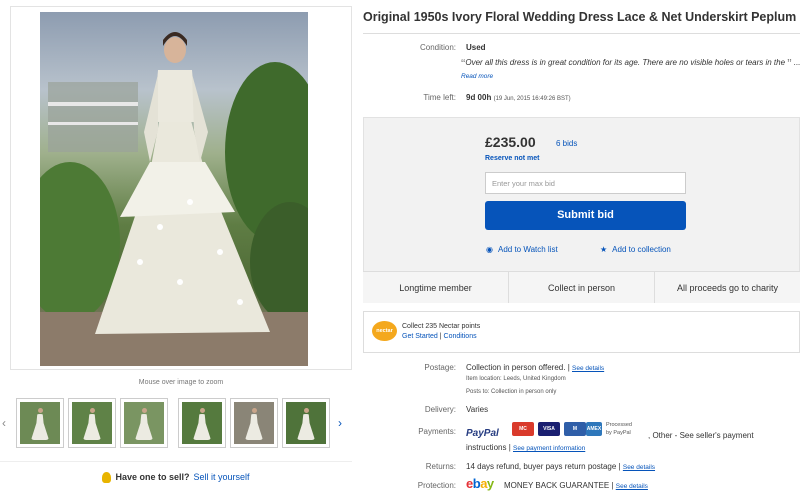  What do you see at coordinates (440, 367) in the screenshot?
I see `postage-label: Postage:` at bounding box center [440, 367].